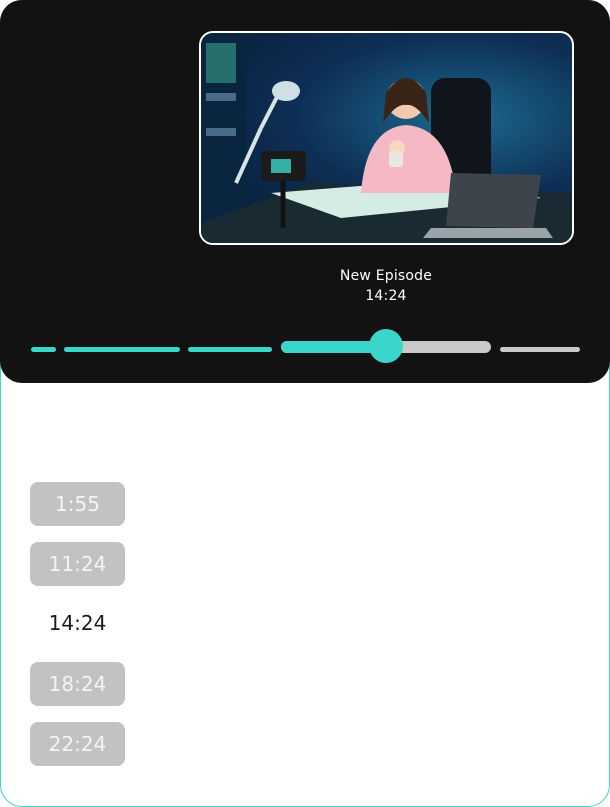  I want to click on timestamp-item: 18:24, so click(77, 684).